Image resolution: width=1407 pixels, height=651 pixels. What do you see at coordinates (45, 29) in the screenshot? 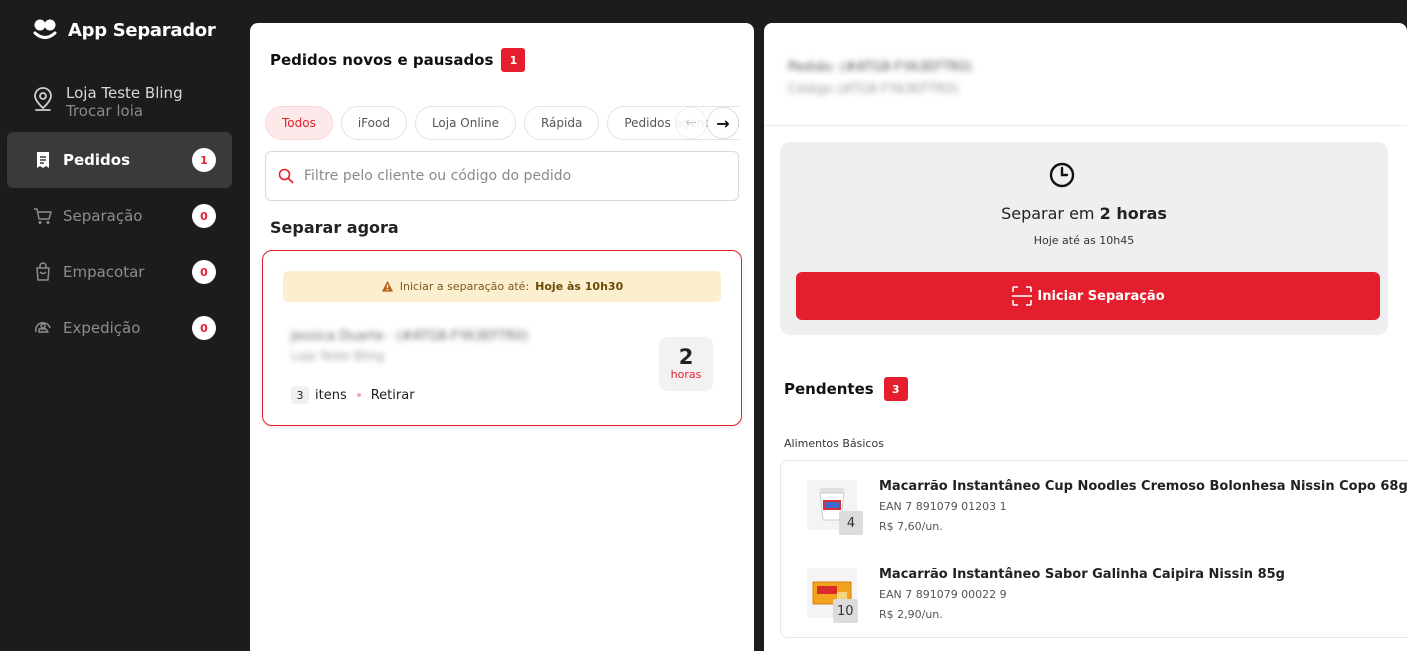
I see `logo-icon` at bounding box center [45, 29].